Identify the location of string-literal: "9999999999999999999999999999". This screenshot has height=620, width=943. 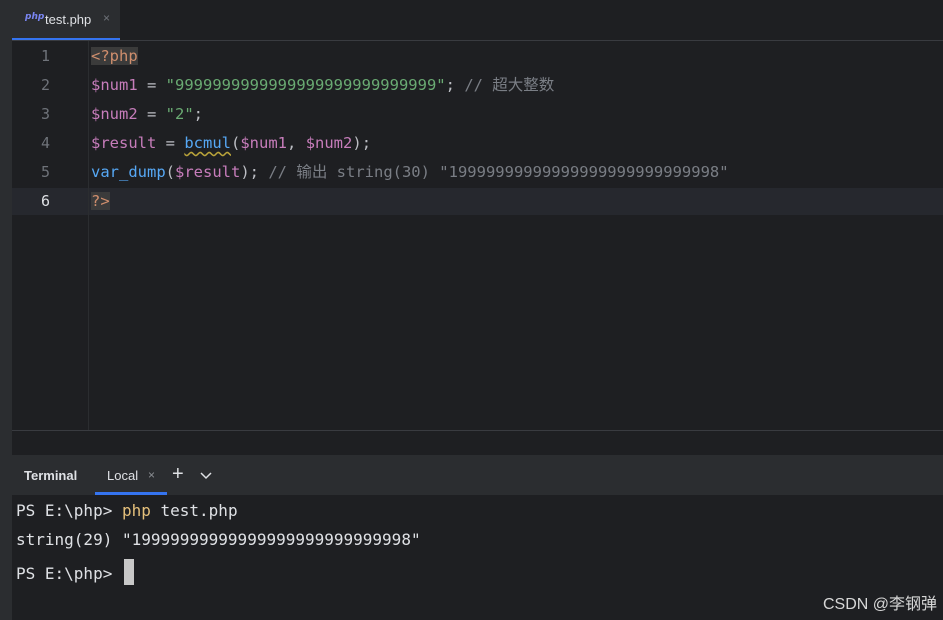
(305, 85).